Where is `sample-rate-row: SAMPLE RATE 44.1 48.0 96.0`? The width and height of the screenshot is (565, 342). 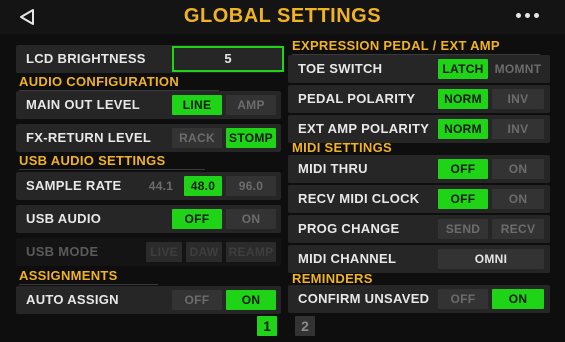 sample-rate-row: SAMPLE RATE 44.1 48.0 96.0 is located at coordinates (148, 186).